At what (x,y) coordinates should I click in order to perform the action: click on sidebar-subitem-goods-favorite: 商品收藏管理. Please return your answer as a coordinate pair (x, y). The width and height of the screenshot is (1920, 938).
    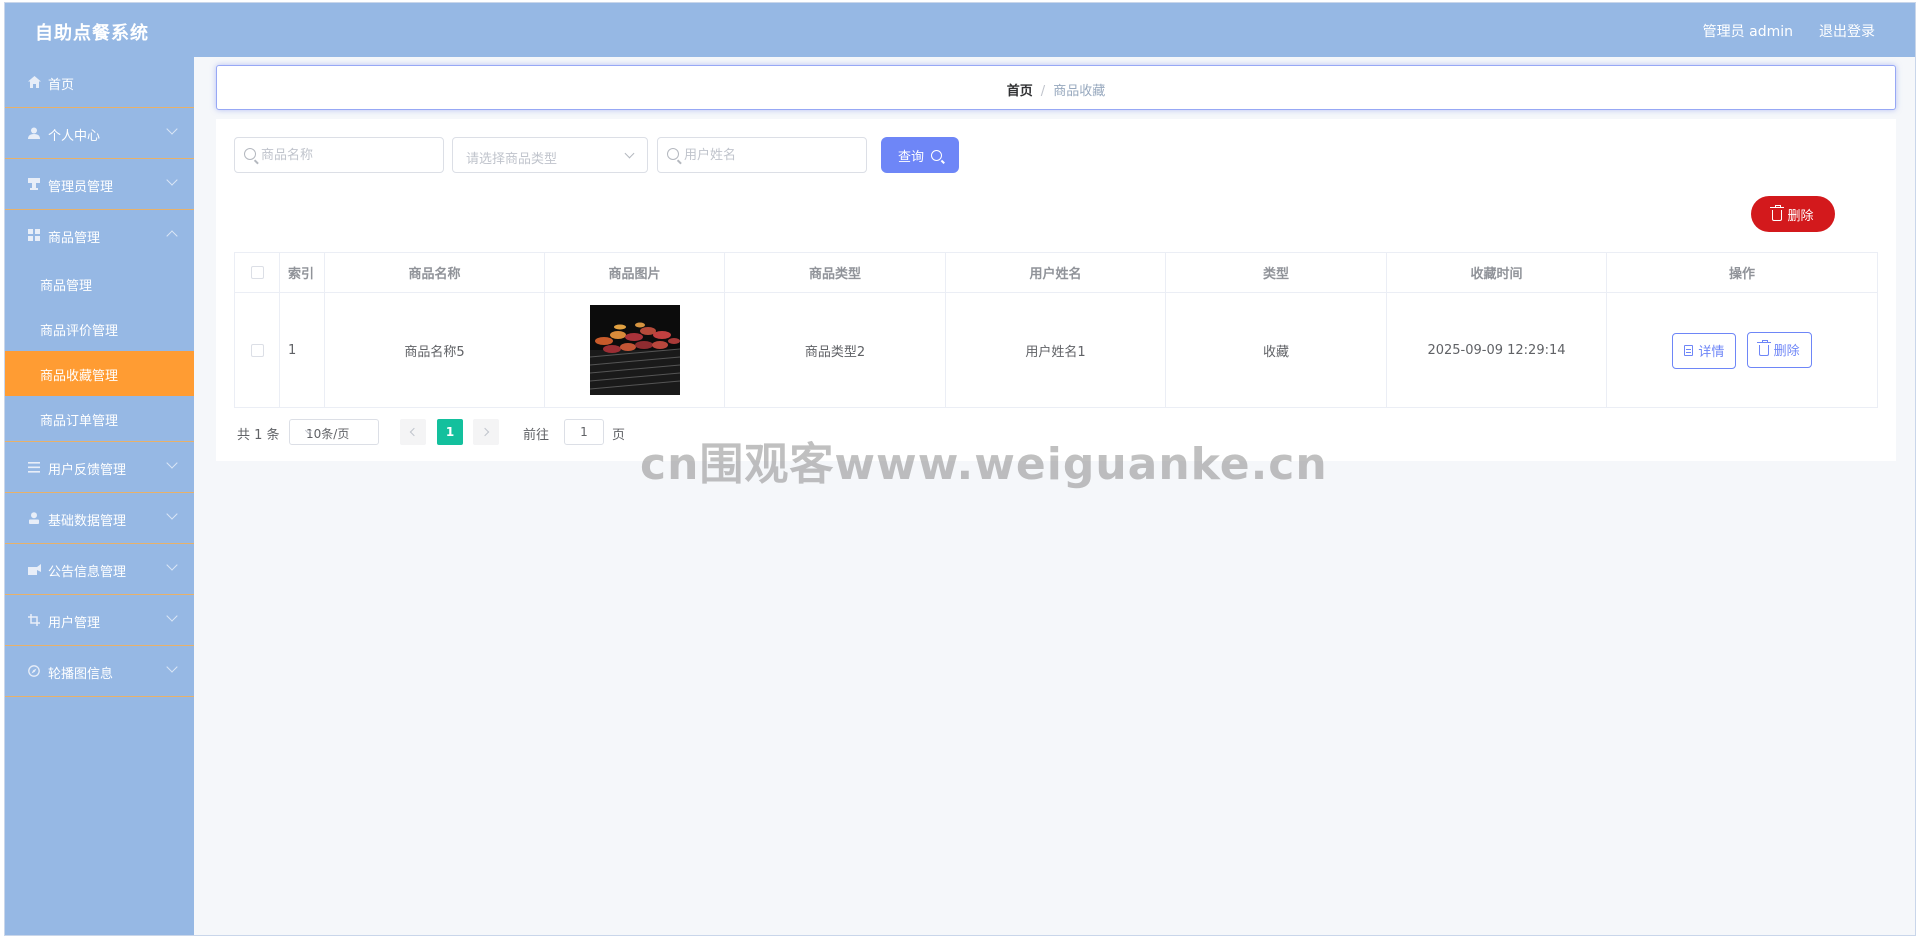
    Looking at the image, I should click on (99, 373).